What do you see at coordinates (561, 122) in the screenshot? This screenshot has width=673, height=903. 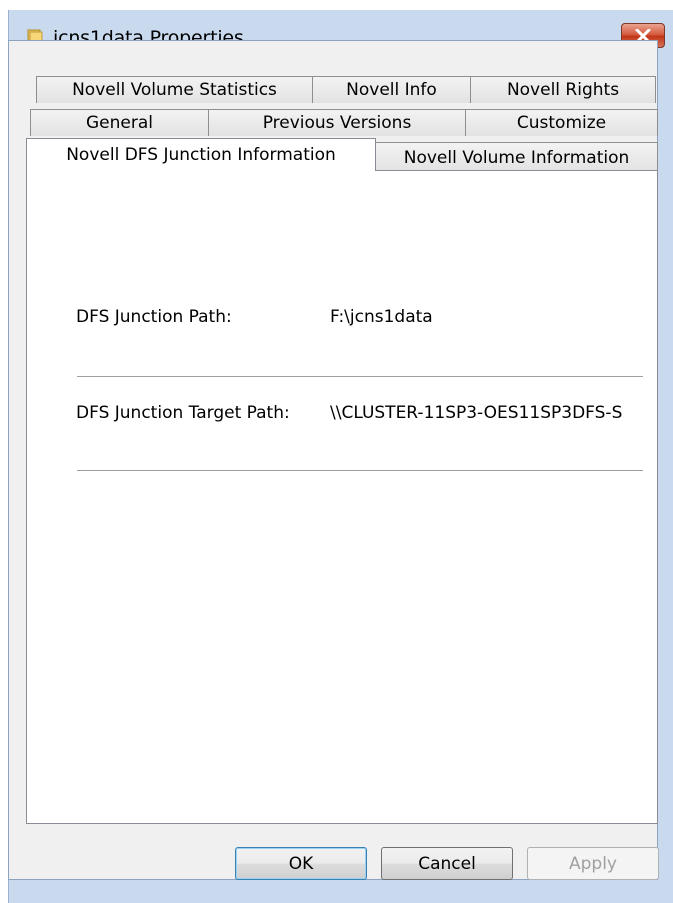 I see `tab-customize: Customize` at bounding box center [561, 122].